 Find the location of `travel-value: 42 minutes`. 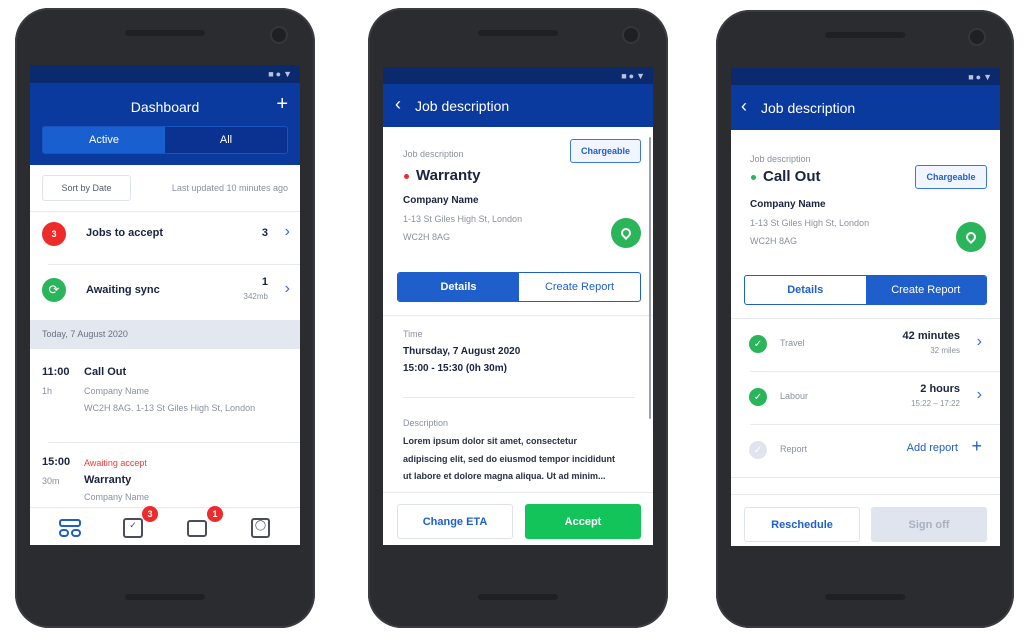

travel-value: 42 minutes is located at coordinates (931, 336).